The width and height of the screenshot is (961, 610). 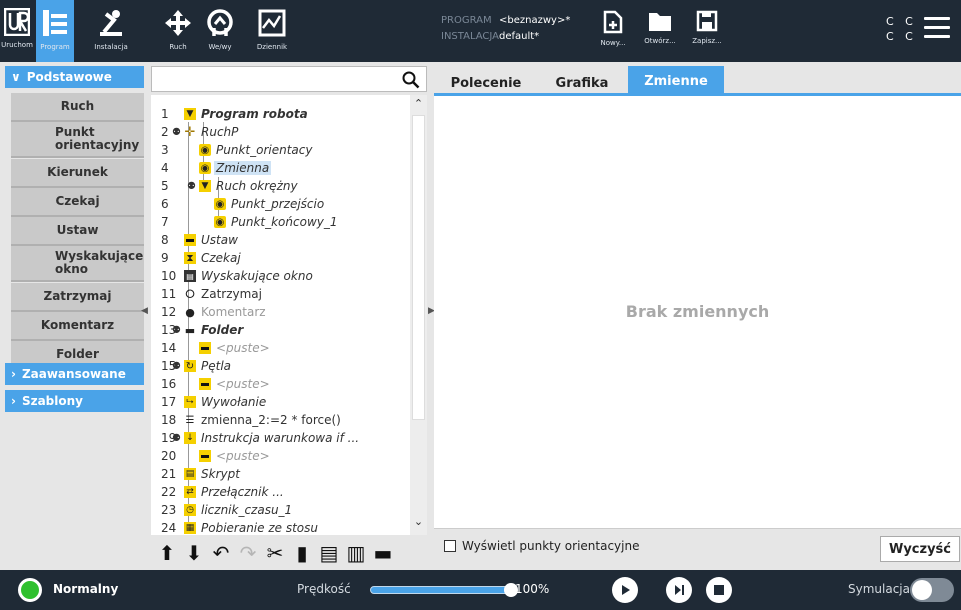 What do you see at coordinates (444, 590) in the screenshot?
I see `speed-slider` at bounding box center [444, 590].